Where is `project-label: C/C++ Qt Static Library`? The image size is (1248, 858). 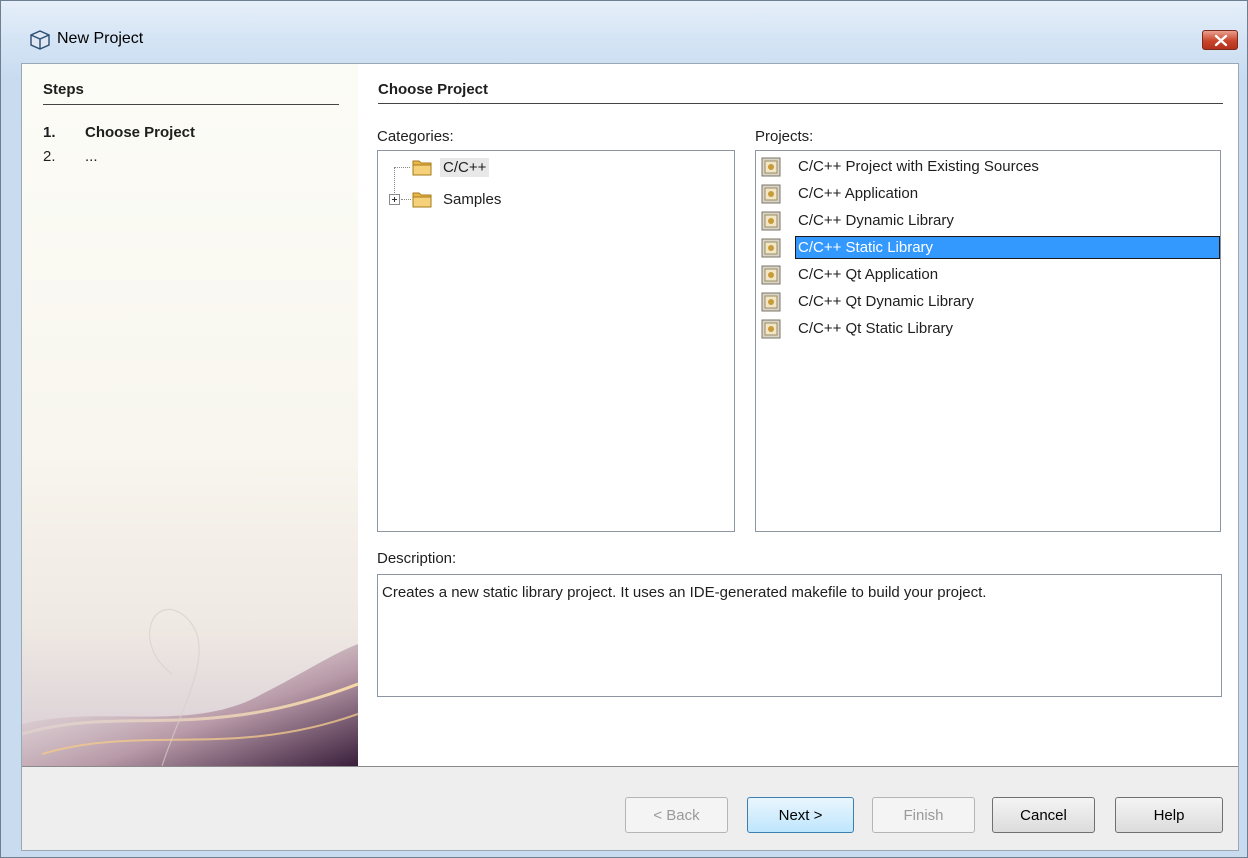
project-label: C/C++ Qt Static Library is located at coordinates (876, 328).